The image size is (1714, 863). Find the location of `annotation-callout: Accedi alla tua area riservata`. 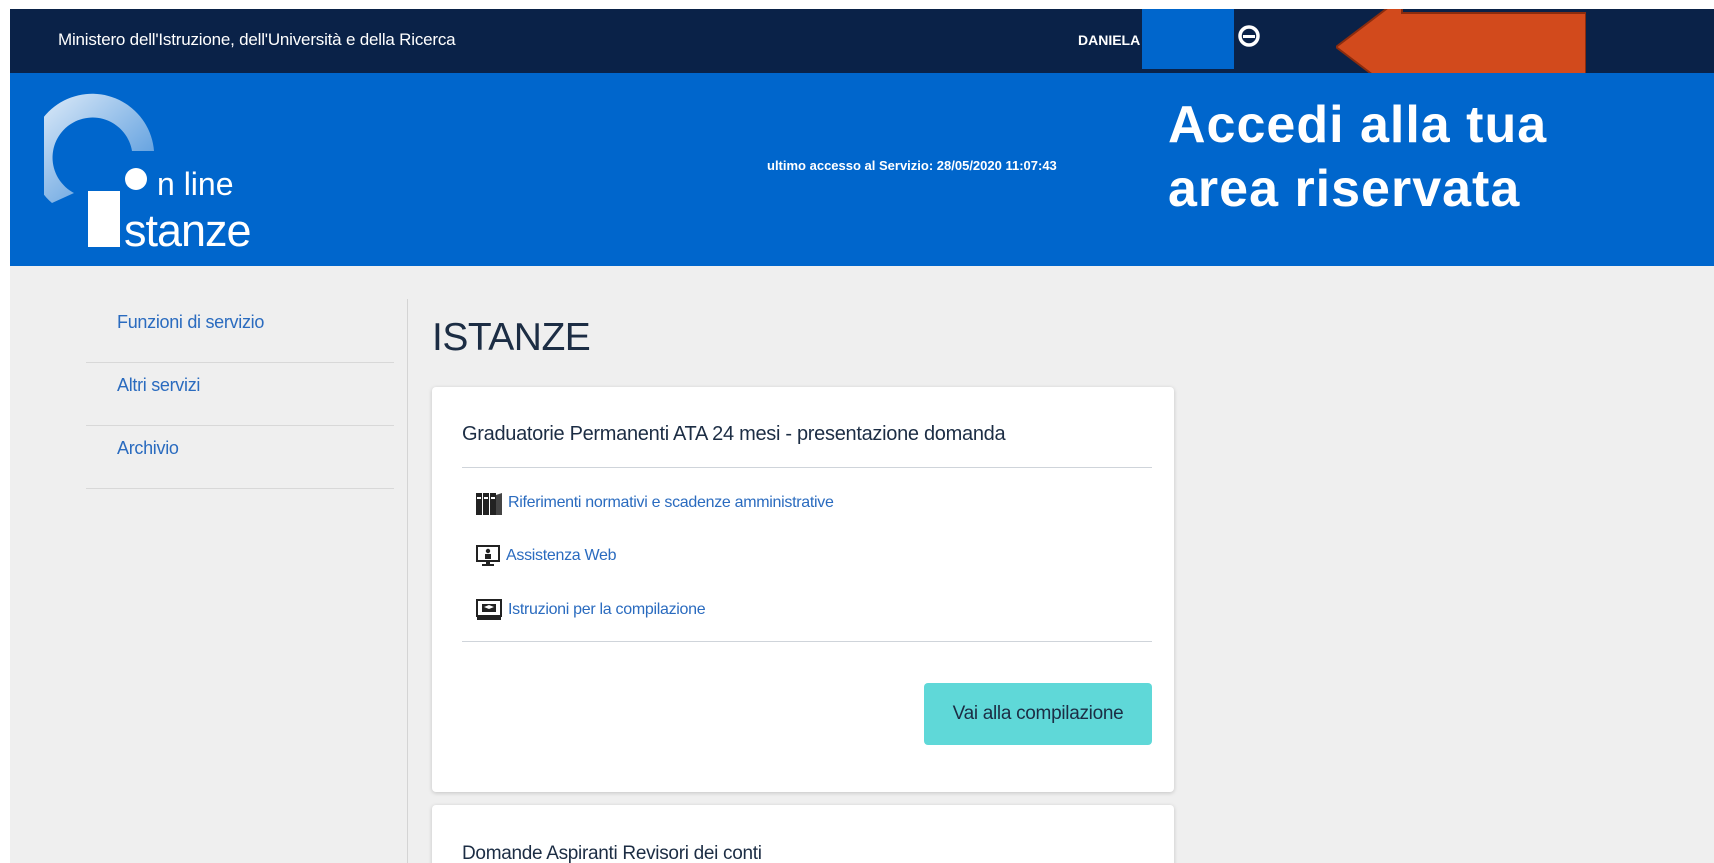

annotation-callout: Accedi alla tua area riservata is located at coordinates (1438, 157).